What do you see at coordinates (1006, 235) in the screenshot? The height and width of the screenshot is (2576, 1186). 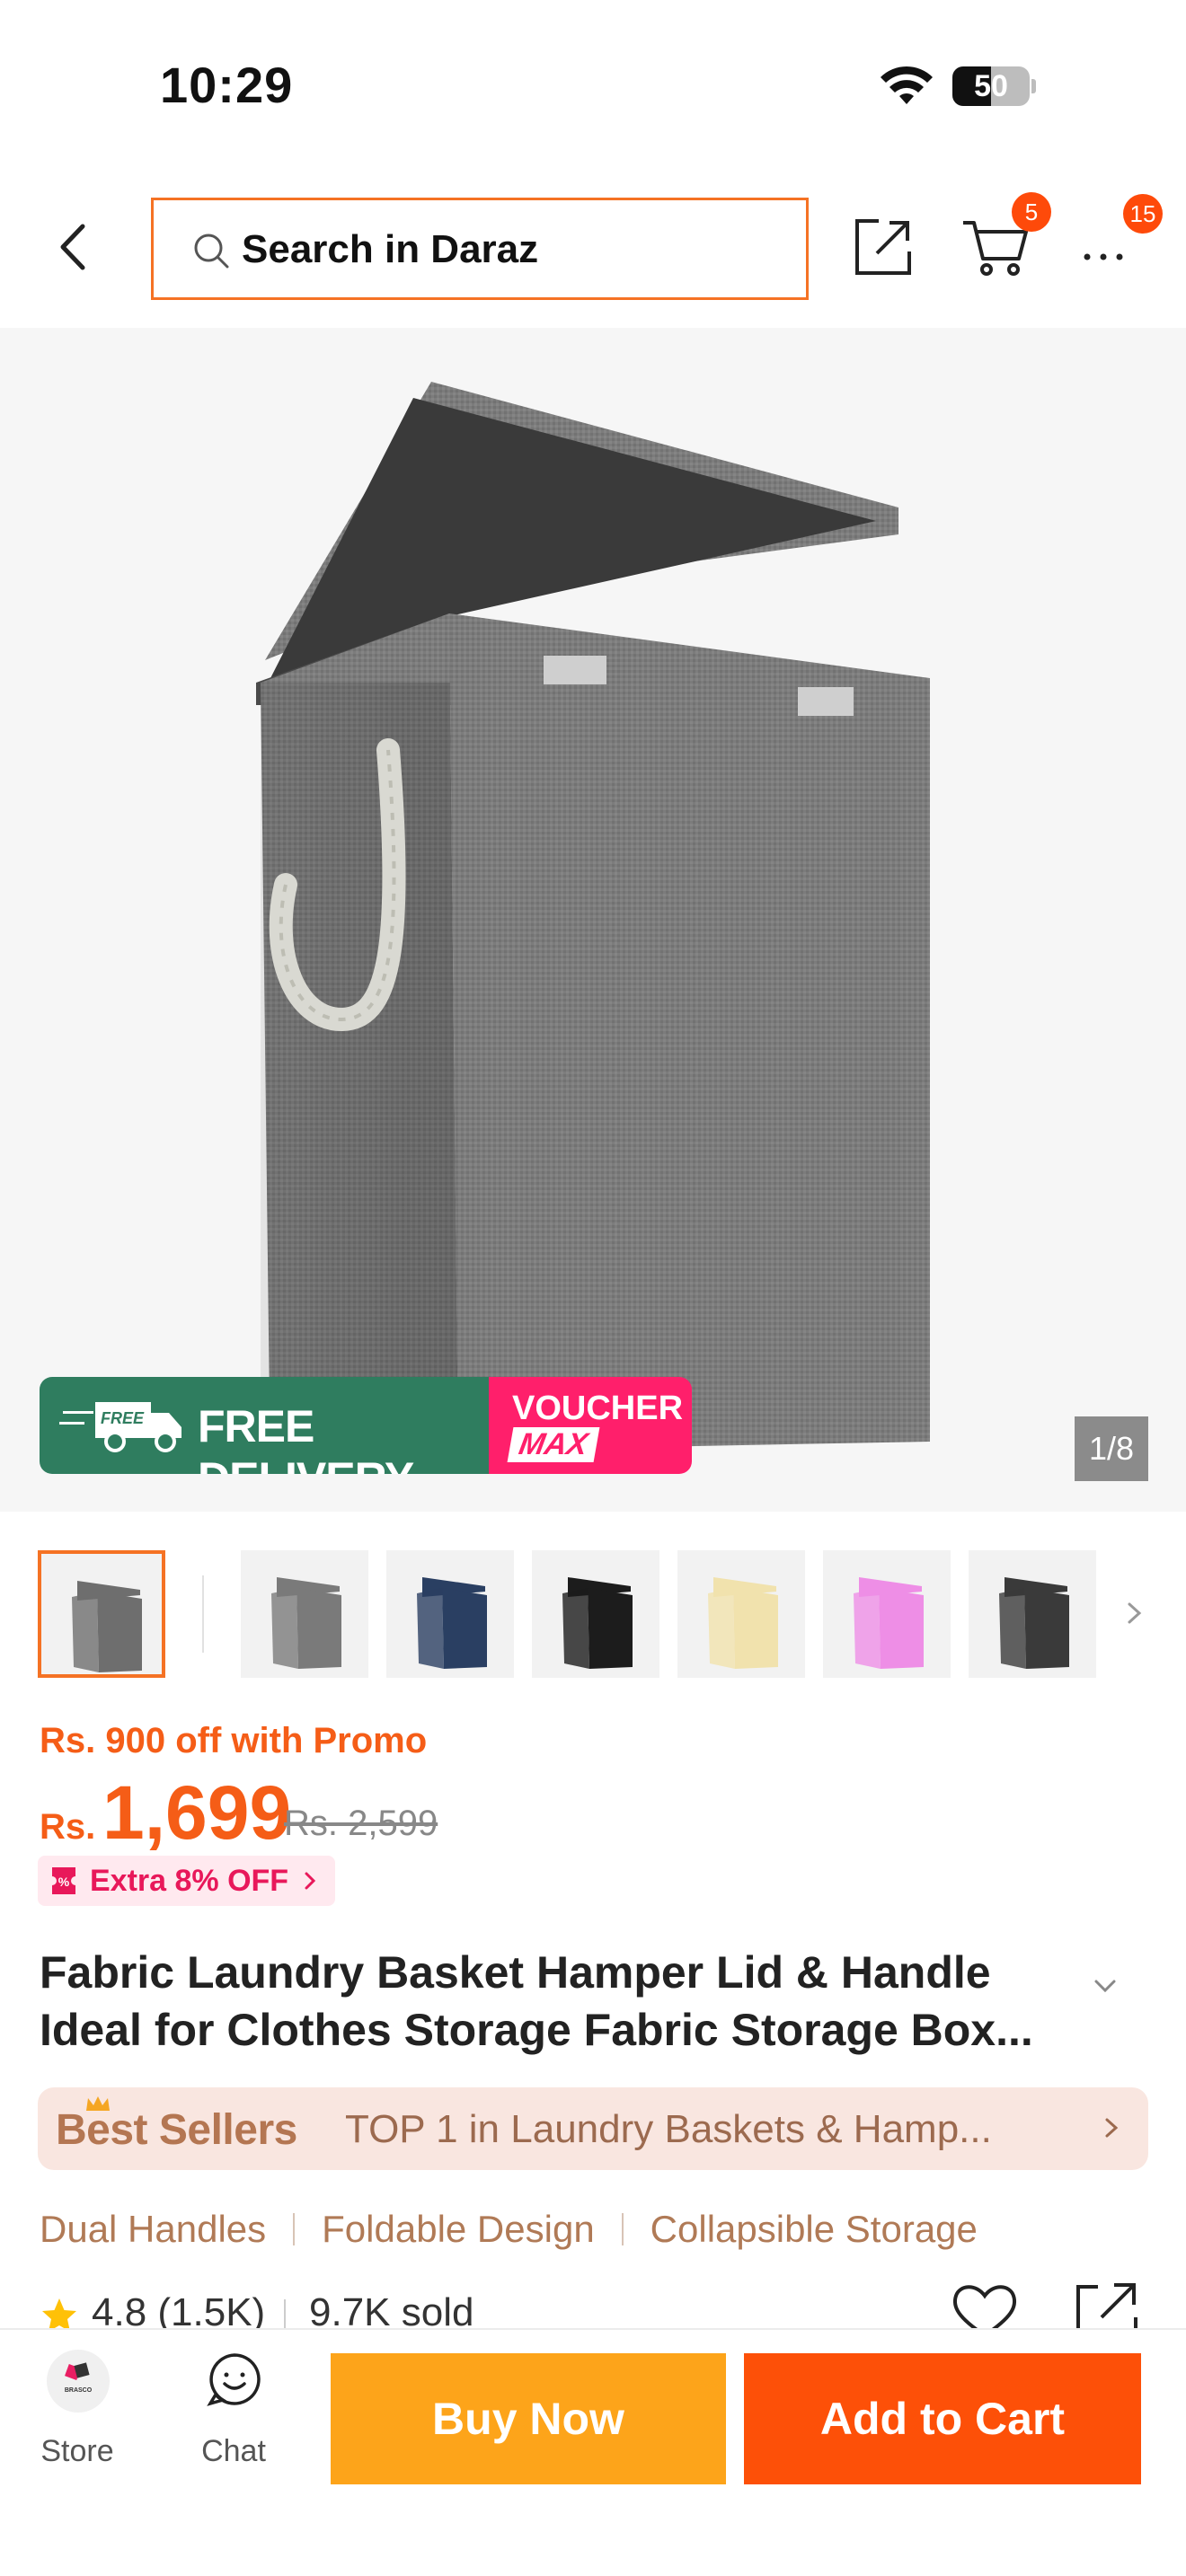 I see `cart-button: 5` at bounding box center [1006, 235].